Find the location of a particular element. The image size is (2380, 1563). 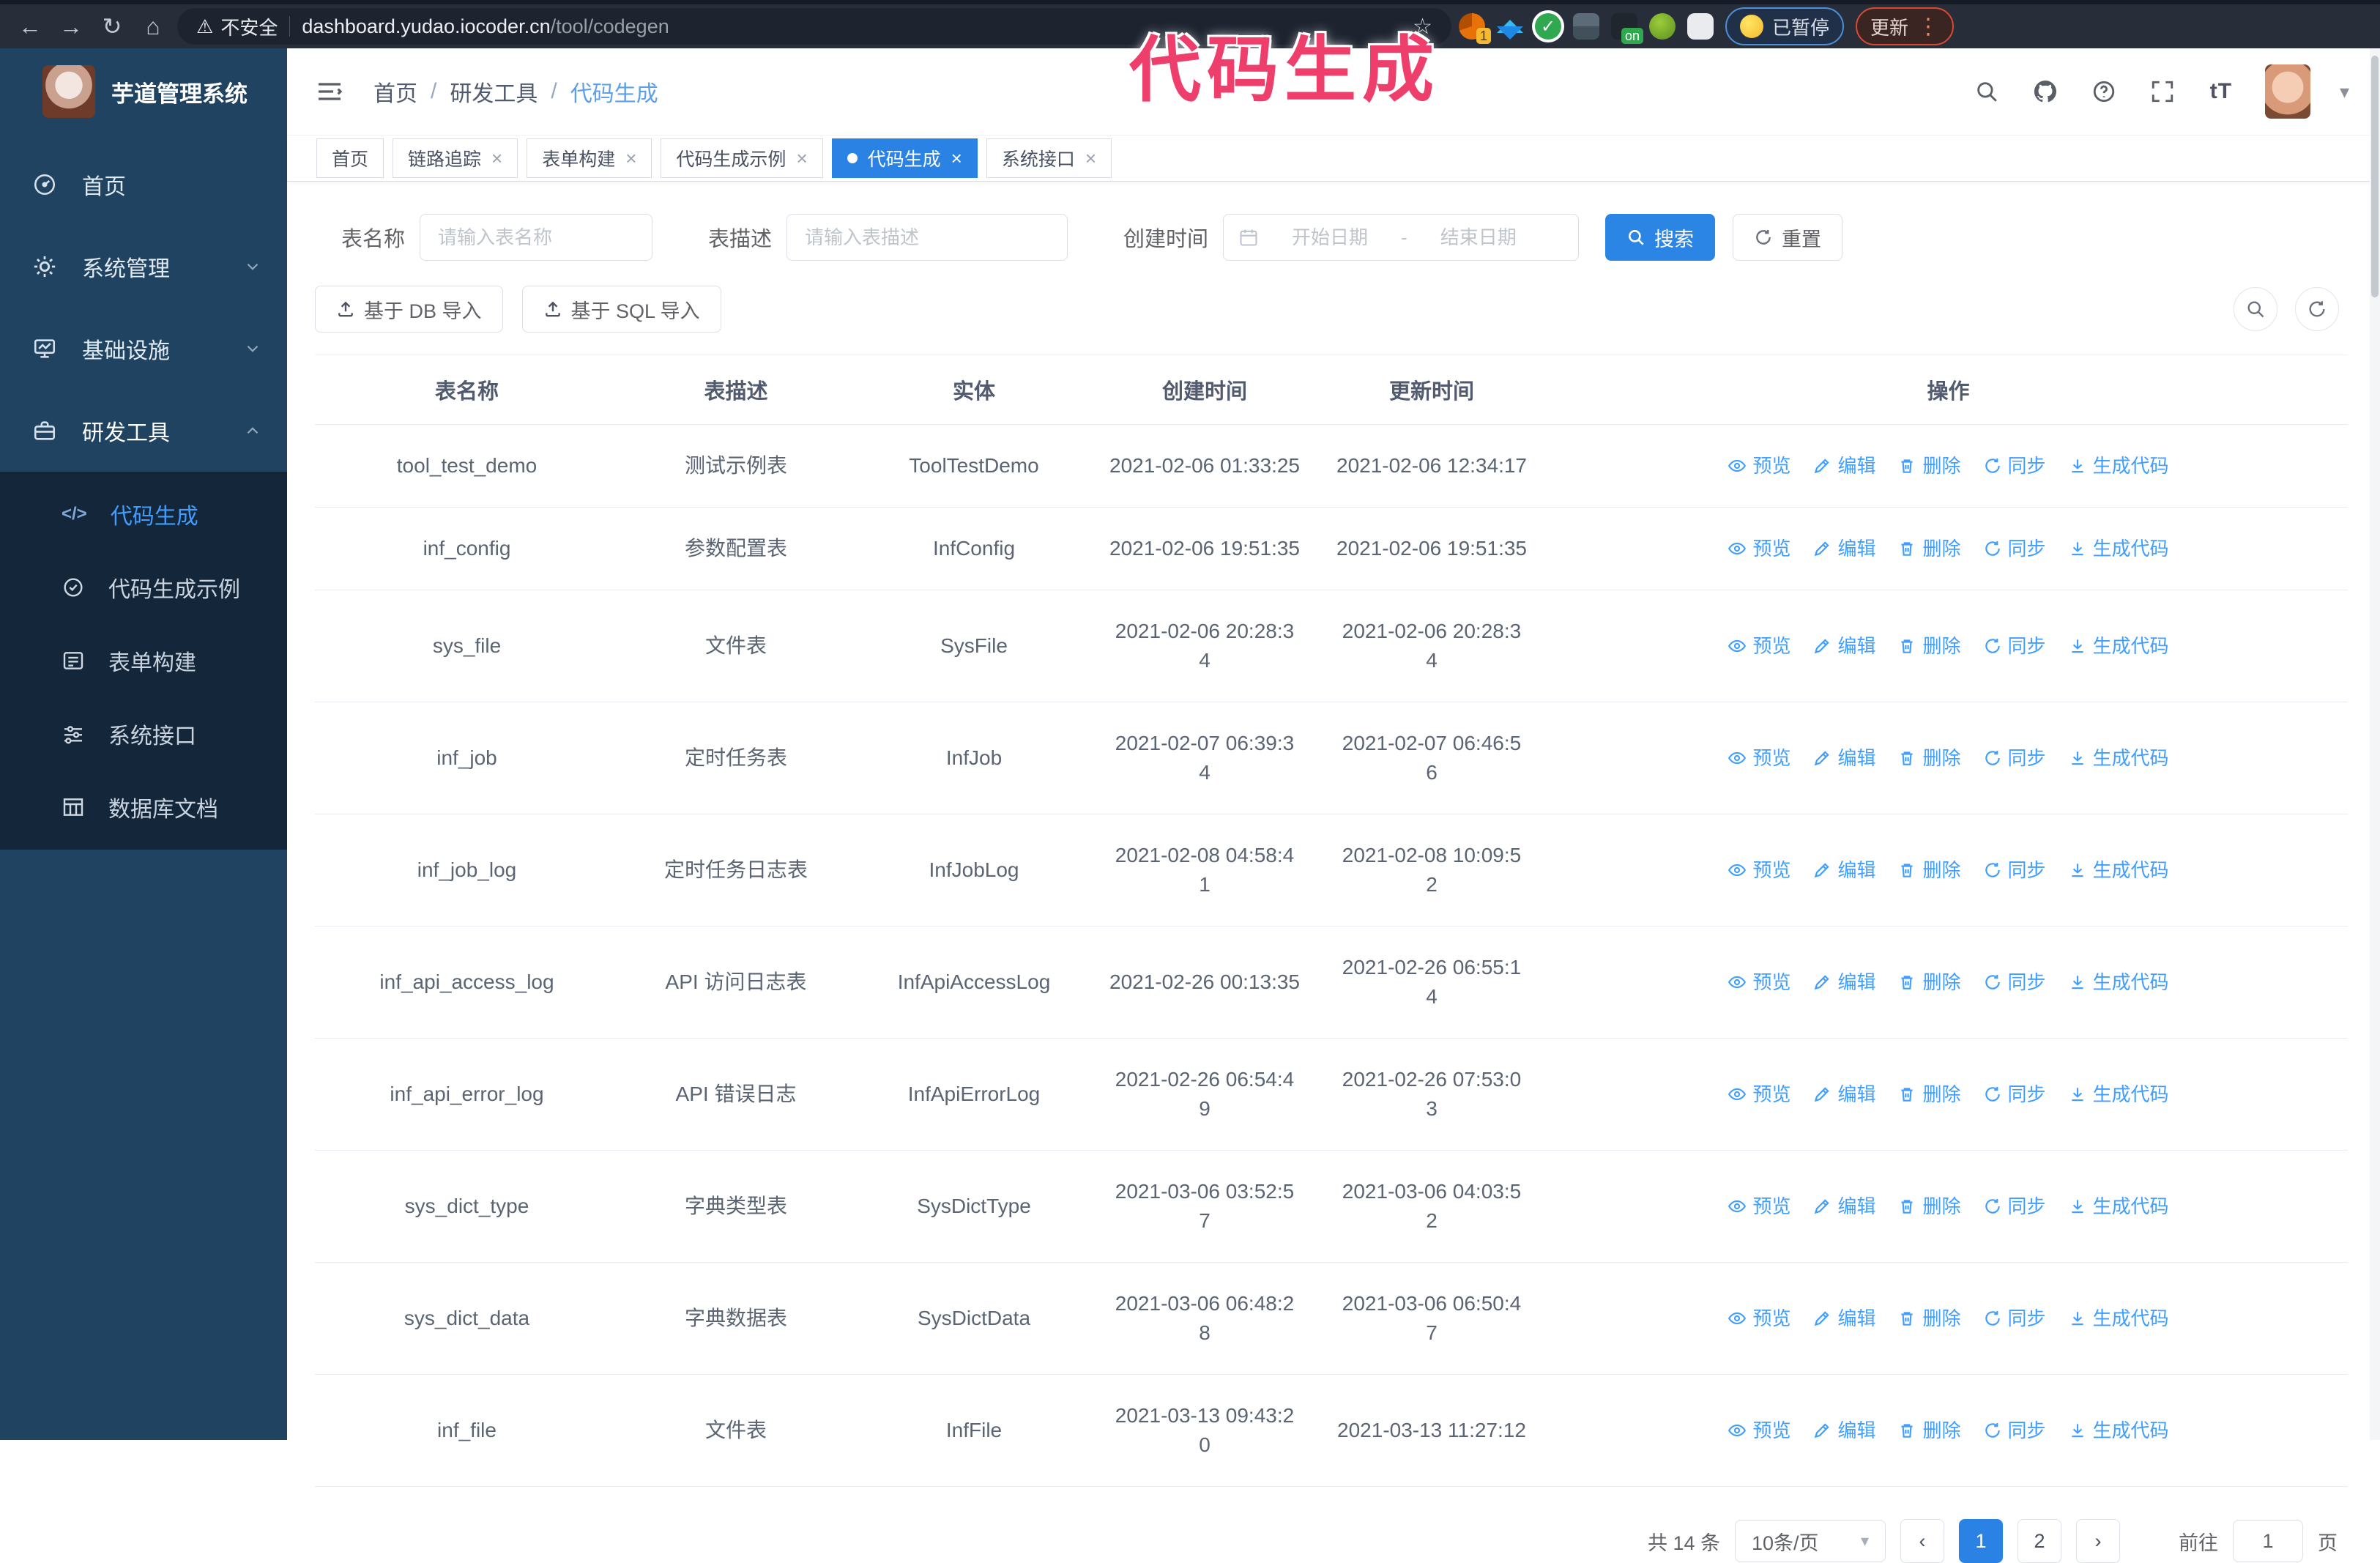

reset-button: 重置 is located at coordinates (1788, 237).